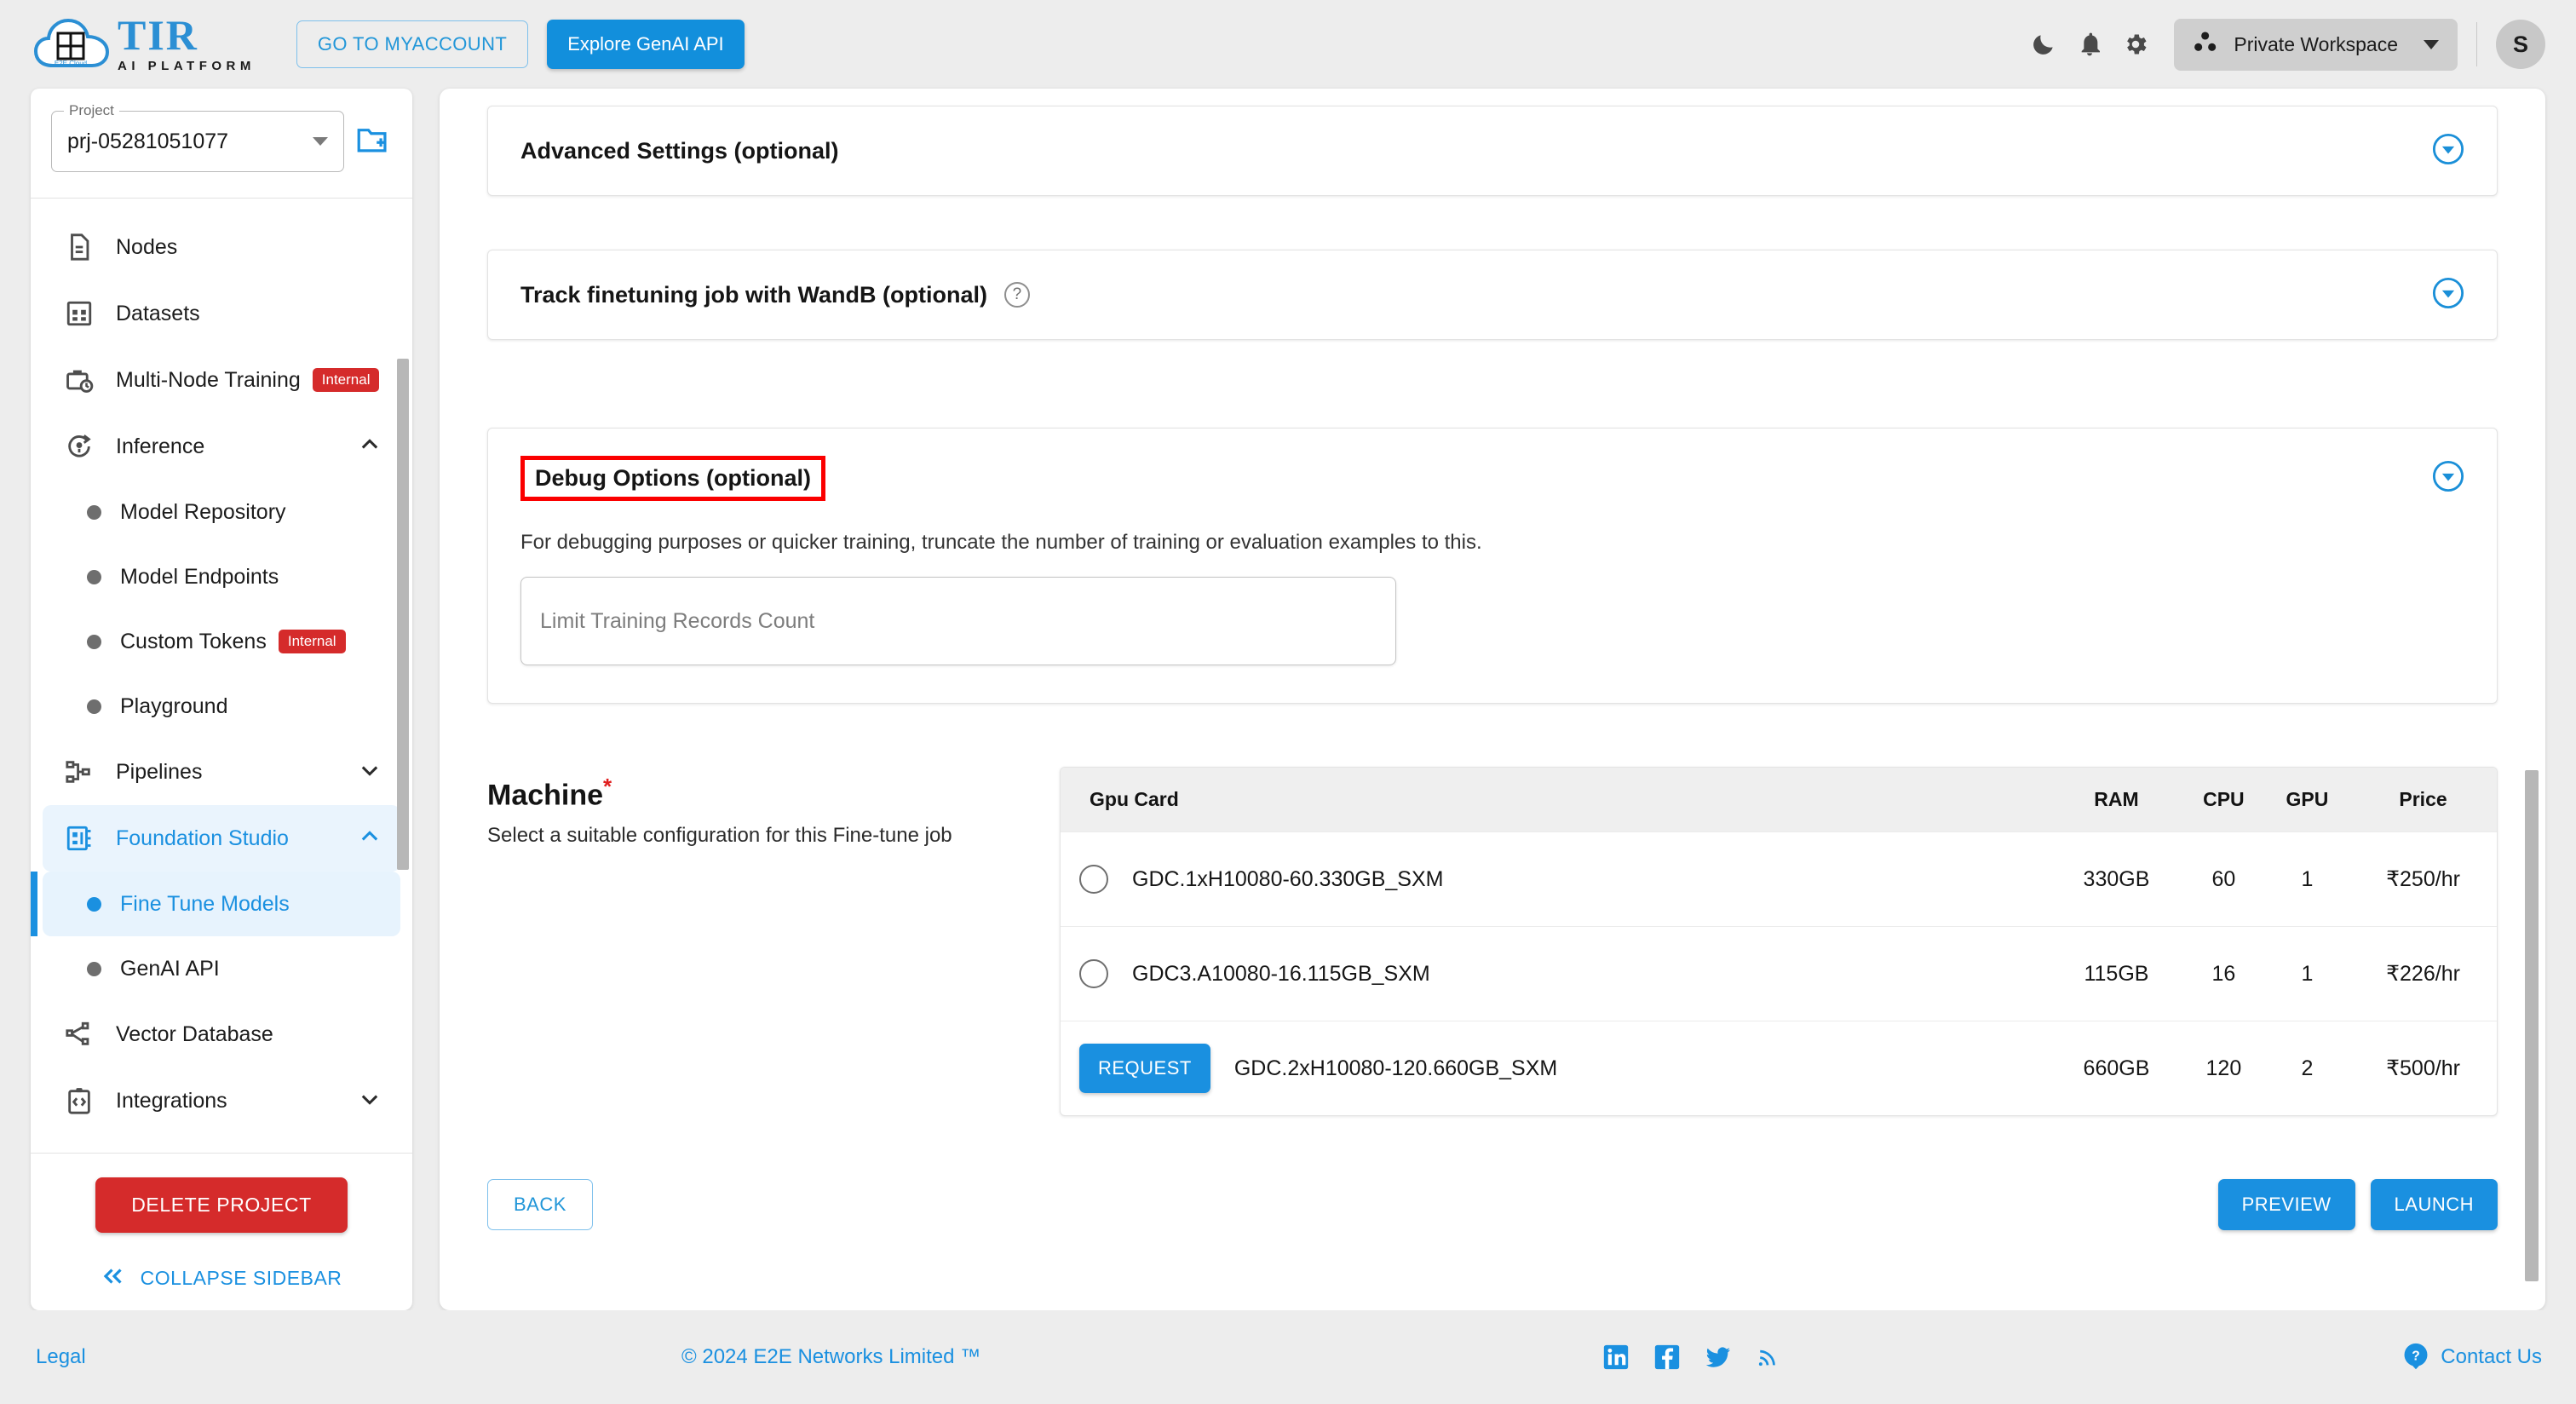 The width and height of the screenshot is (2576, 1404). What do you see at coordinates (1556, 1068) in the screenshot?
I see `gpu-card-cell: REQUEST GDC.2xH10080-120.660GB_SXM` at bounding box center [1556, 1068].